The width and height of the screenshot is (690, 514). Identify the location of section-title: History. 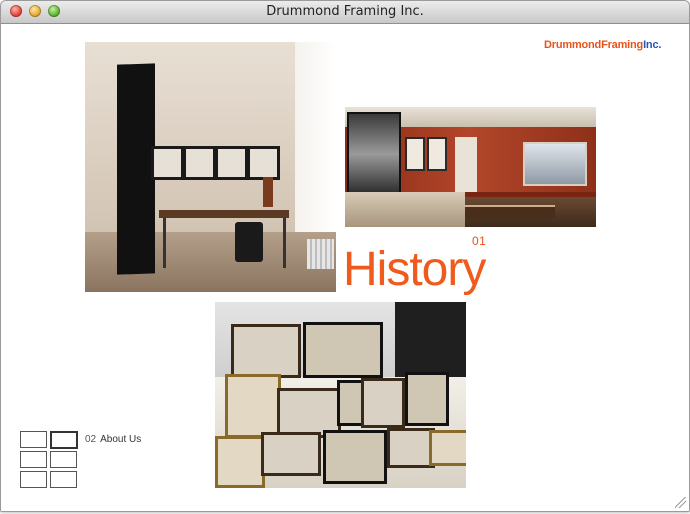
(414, 269).